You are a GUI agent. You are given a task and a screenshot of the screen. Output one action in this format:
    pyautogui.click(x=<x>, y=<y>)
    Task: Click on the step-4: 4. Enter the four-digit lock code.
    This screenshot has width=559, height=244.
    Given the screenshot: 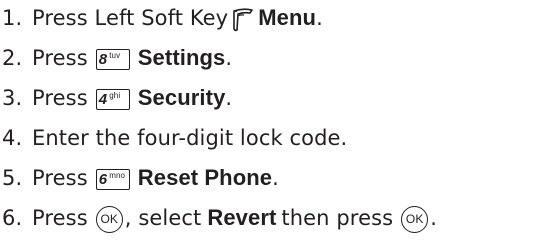 What is the action you would take?
    pyautogui.click(x=174, y=138)
    